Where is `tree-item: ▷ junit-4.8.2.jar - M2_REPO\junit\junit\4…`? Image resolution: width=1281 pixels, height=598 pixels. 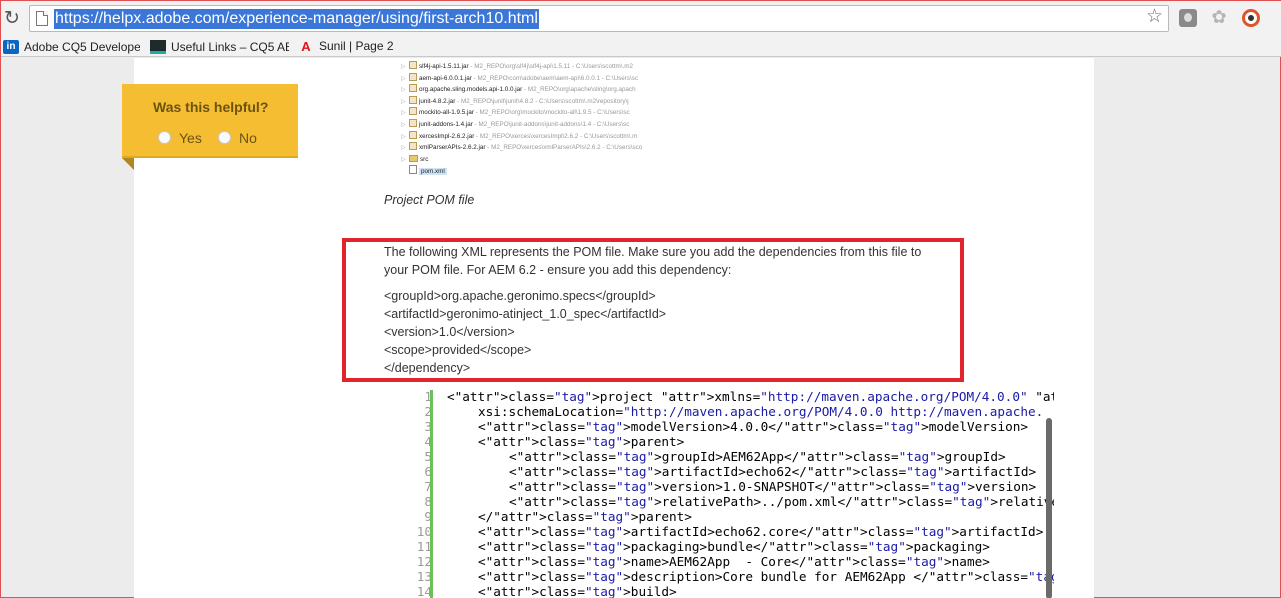
tree-item: ▷ junit-4.8.2.jar - M2_REPO\junit\junit\4… is located at coordinates (543, 101).